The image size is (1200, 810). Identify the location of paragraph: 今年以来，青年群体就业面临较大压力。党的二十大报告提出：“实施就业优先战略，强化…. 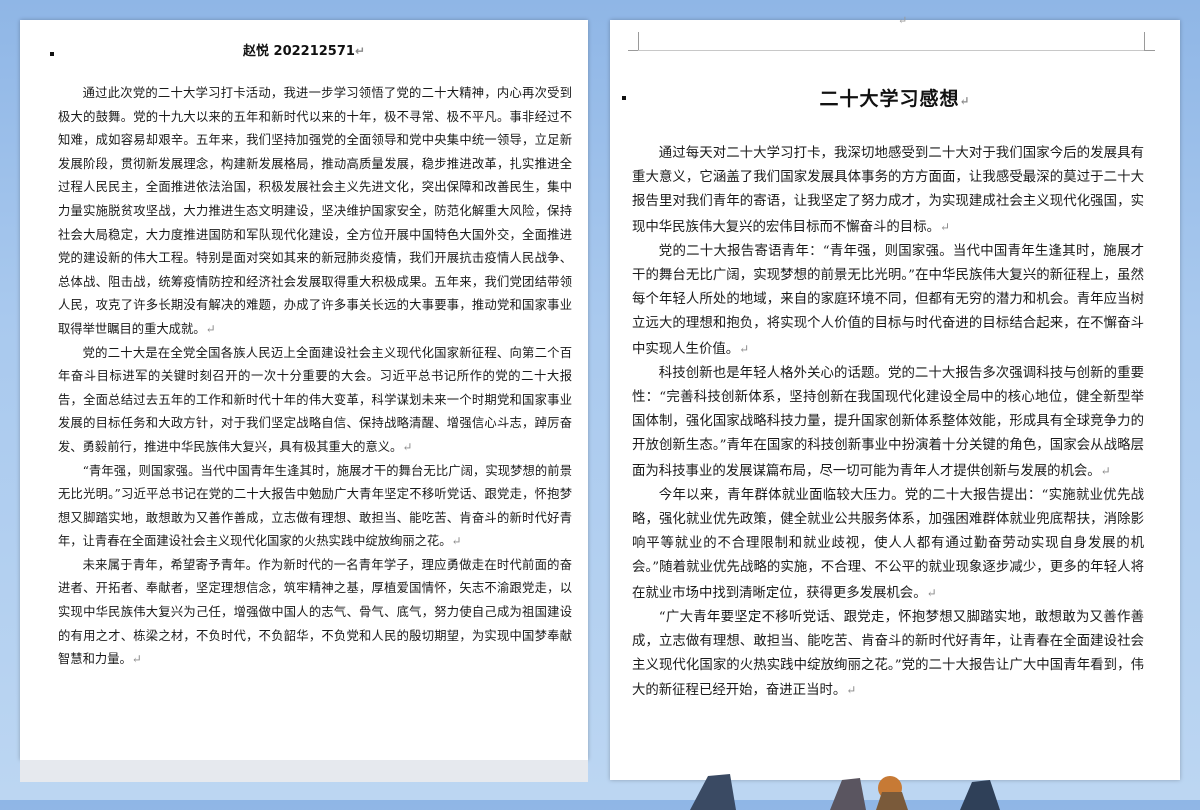
(888, 544).